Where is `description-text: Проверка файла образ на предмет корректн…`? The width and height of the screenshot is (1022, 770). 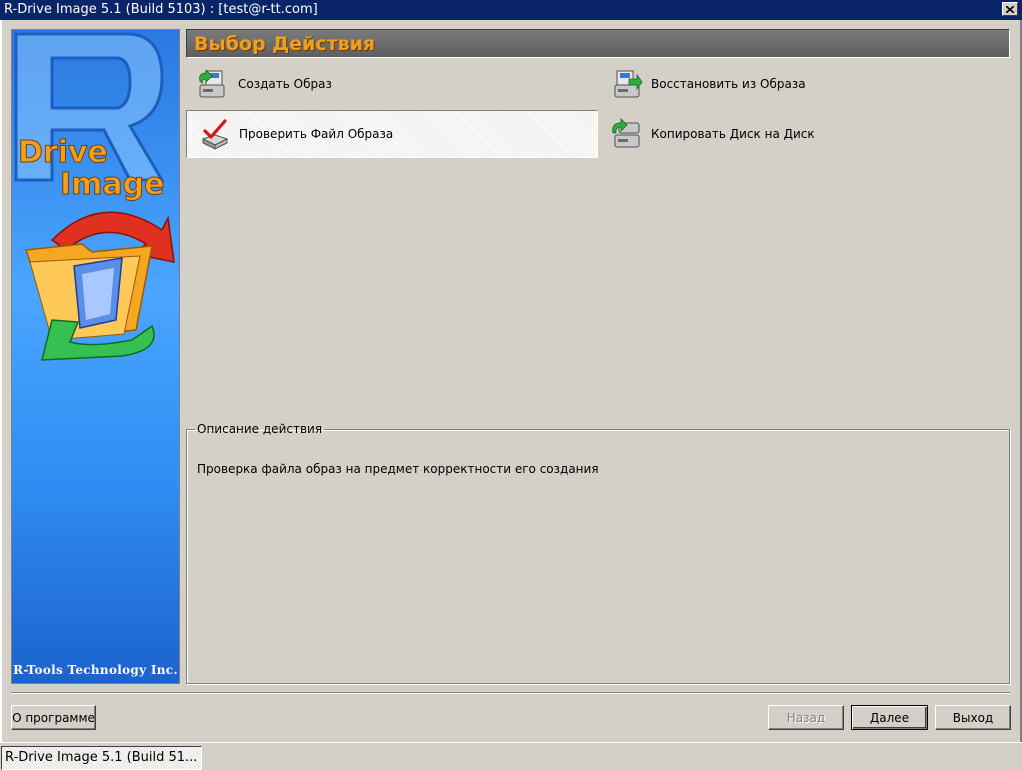
description-text: Проверка файла образ на предмет корректн… is located at coordinates (398, 469).